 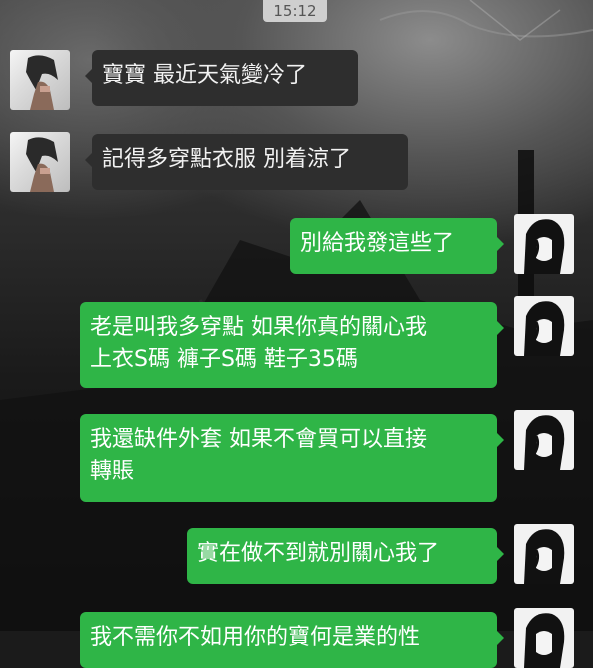 I want to click on message-bubble-sent: 我還缺件外套 如果不會買可以直接 轉賬, so click(x=292, y=458).